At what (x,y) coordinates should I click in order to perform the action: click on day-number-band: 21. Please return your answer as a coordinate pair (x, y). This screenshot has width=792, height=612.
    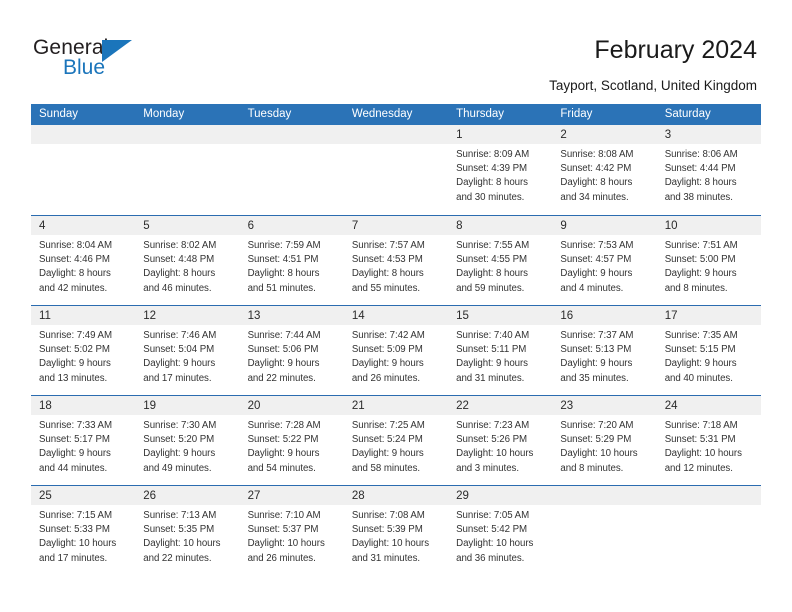
    Looking at the image, I should click on (396, 405).